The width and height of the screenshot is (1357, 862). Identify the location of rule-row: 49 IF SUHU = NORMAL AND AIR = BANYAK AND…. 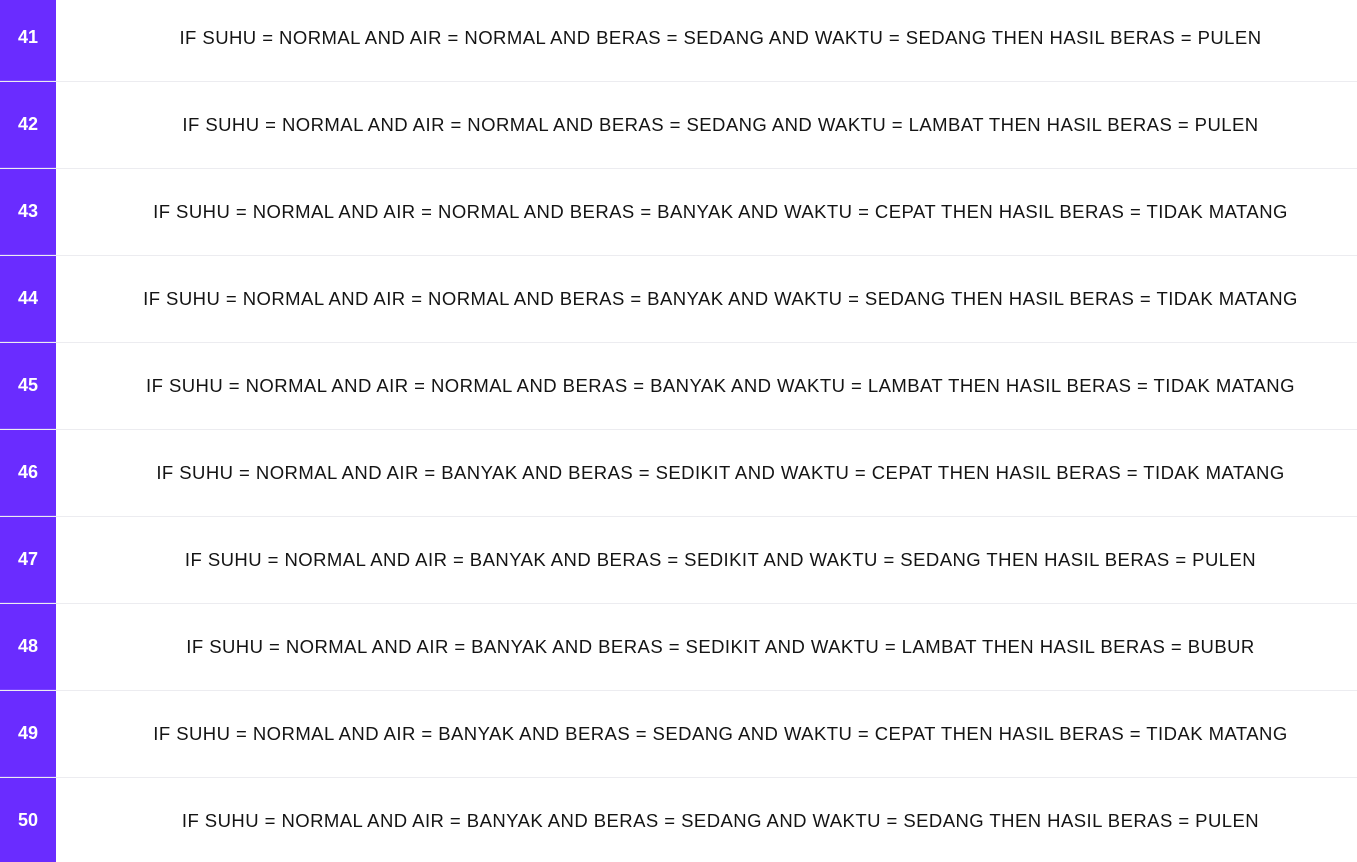
(678, 734).